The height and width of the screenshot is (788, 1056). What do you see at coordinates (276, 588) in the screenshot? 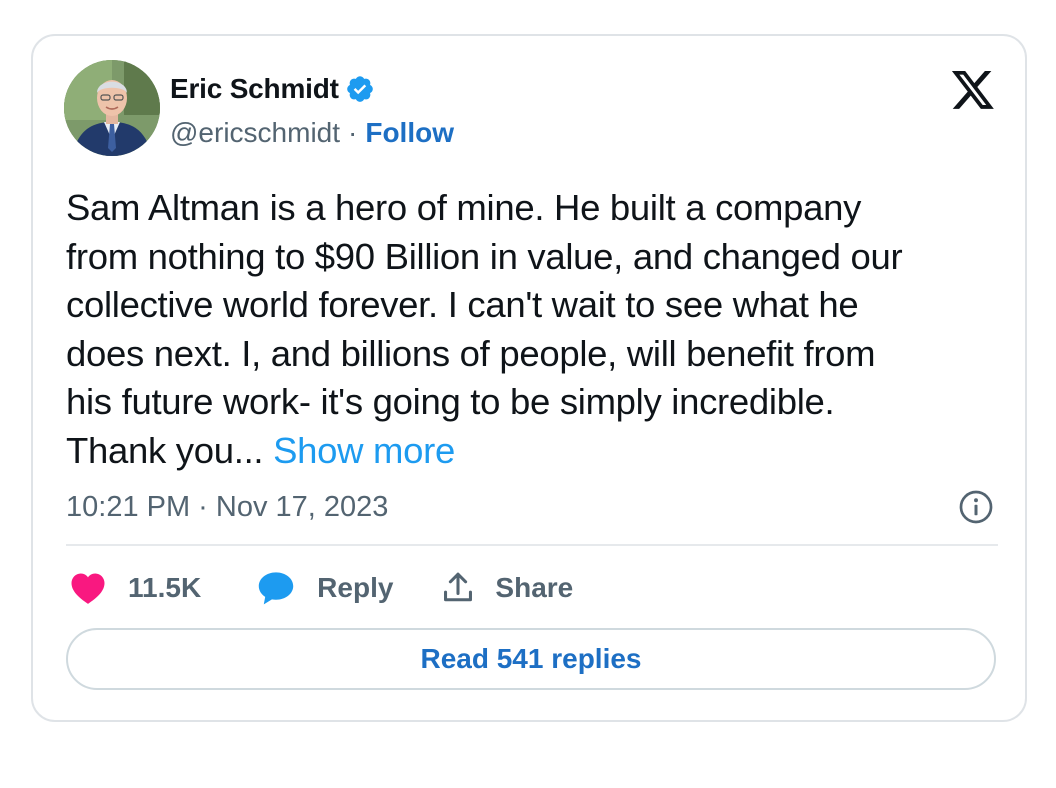
I see `speech-bubble-icon` at bounding box center [276, 588].